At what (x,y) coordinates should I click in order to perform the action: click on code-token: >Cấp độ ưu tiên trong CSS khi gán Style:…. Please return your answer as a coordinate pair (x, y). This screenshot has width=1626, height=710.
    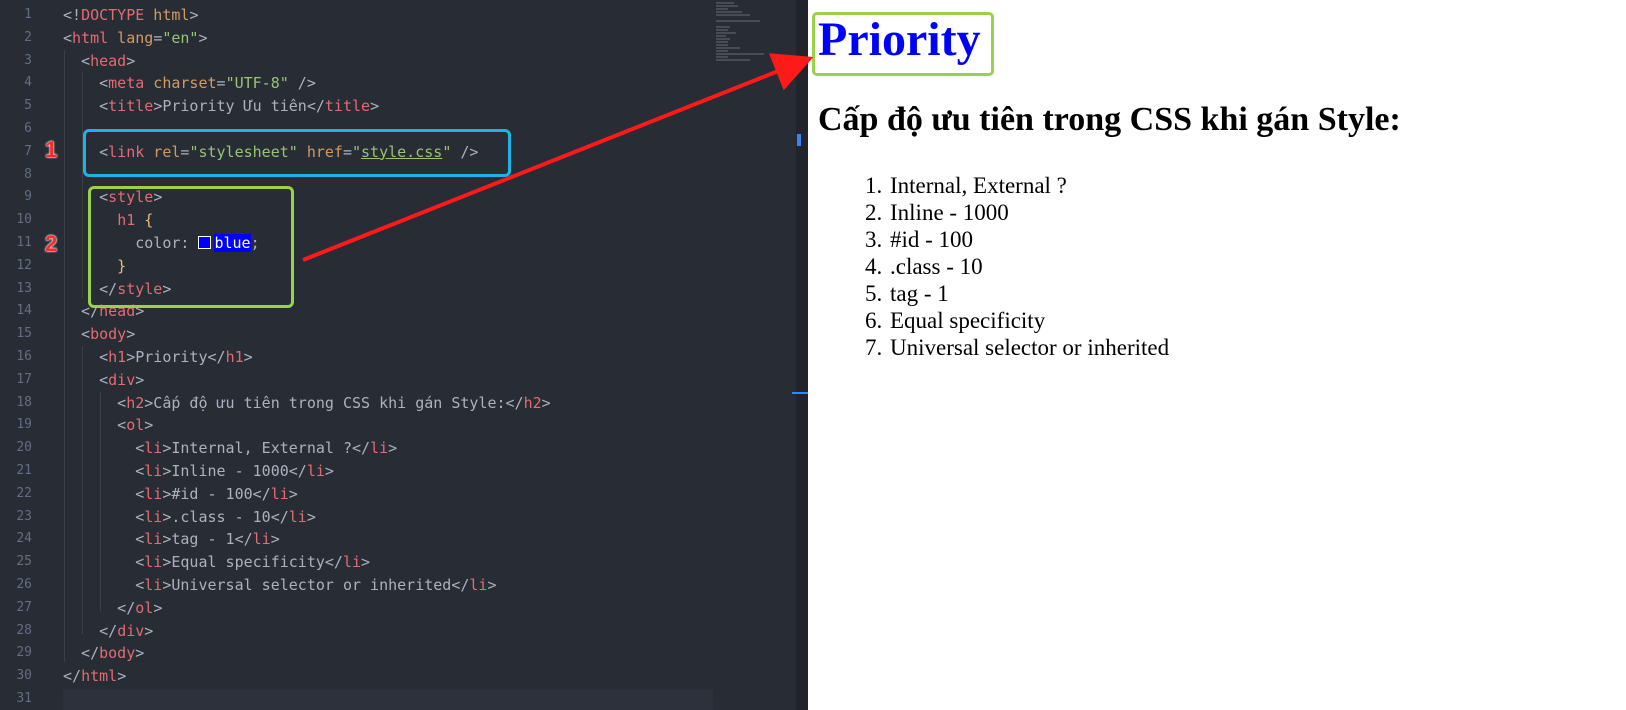
    Looking at the image, I should click on (334, 402).